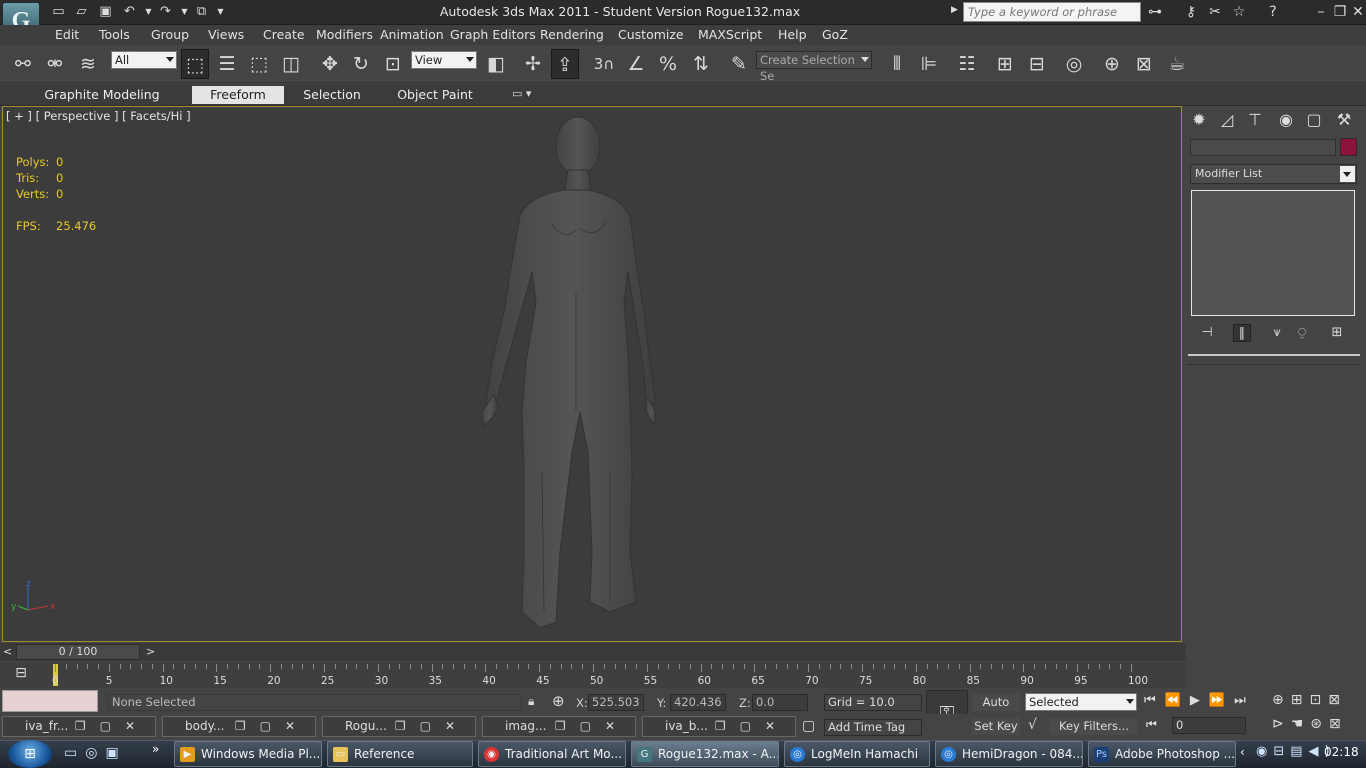  What do you see at coordinates (668, 64) in the screenshot?
I see `percent-snap-icon: %` at bounding box center [668, 64].